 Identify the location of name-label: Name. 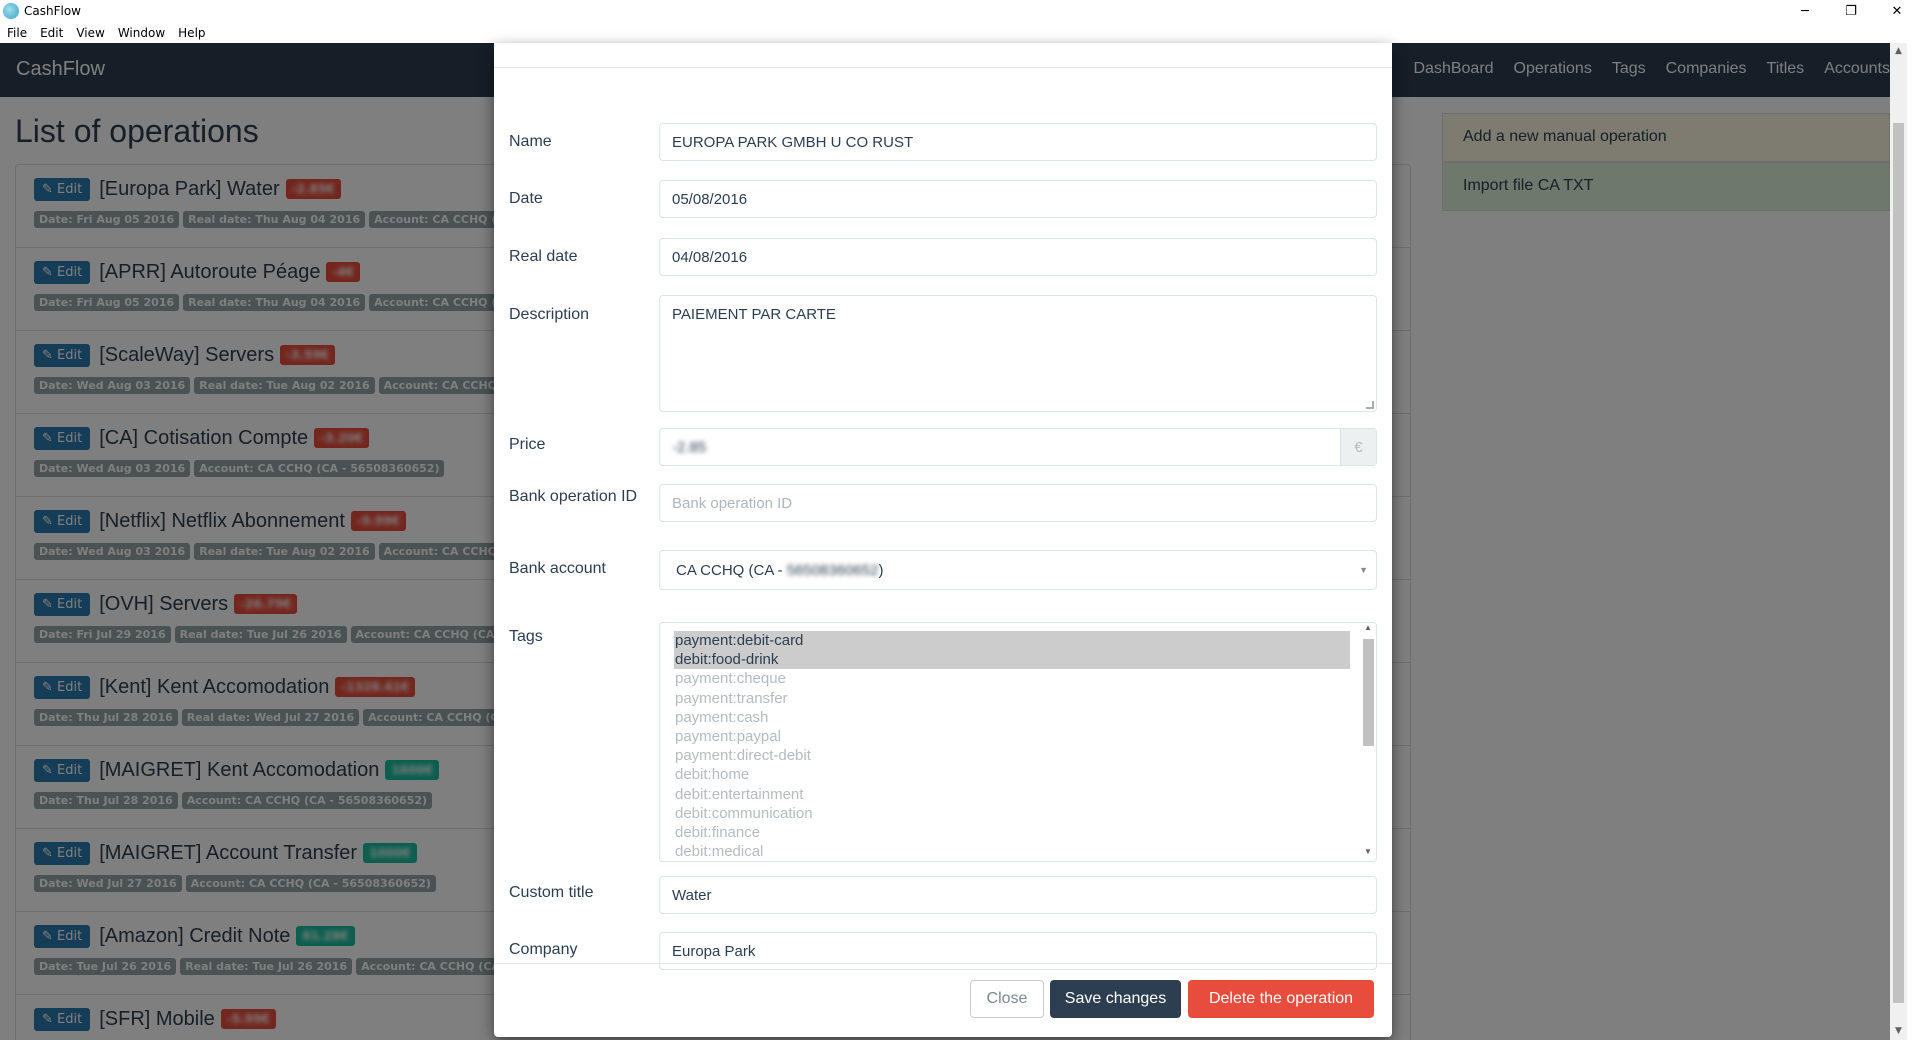
(530, 141).